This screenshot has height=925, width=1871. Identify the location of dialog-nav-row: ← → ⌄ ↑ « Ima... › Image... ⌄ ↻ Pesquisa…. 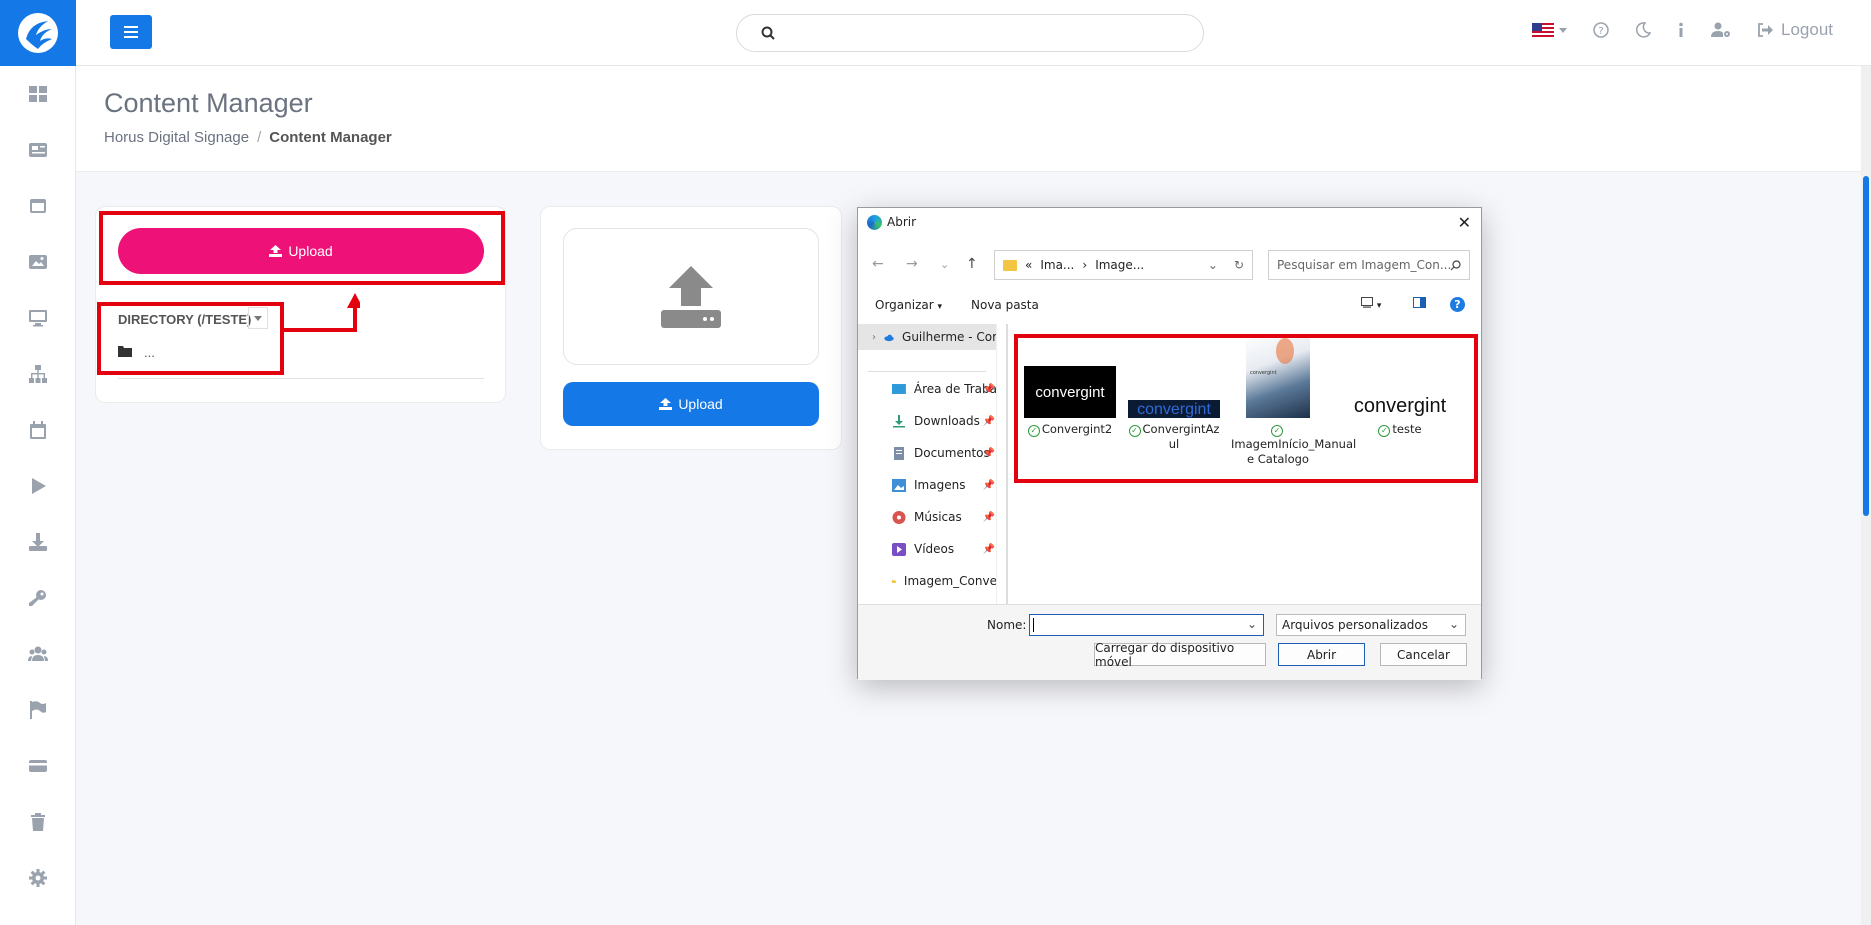
(1169, 265).